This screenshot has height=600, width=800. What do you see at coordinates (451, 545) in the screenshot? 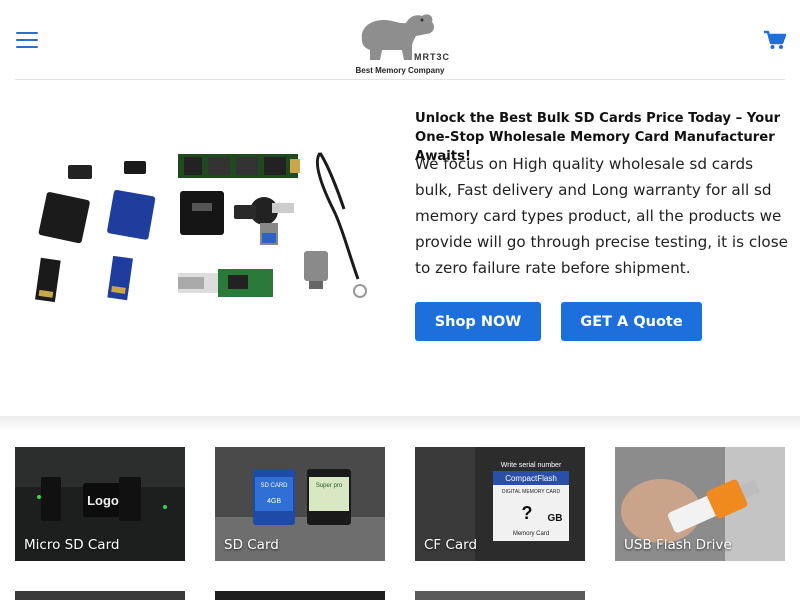
I see `category-label: CF Card` at bounding box center [451, 545].